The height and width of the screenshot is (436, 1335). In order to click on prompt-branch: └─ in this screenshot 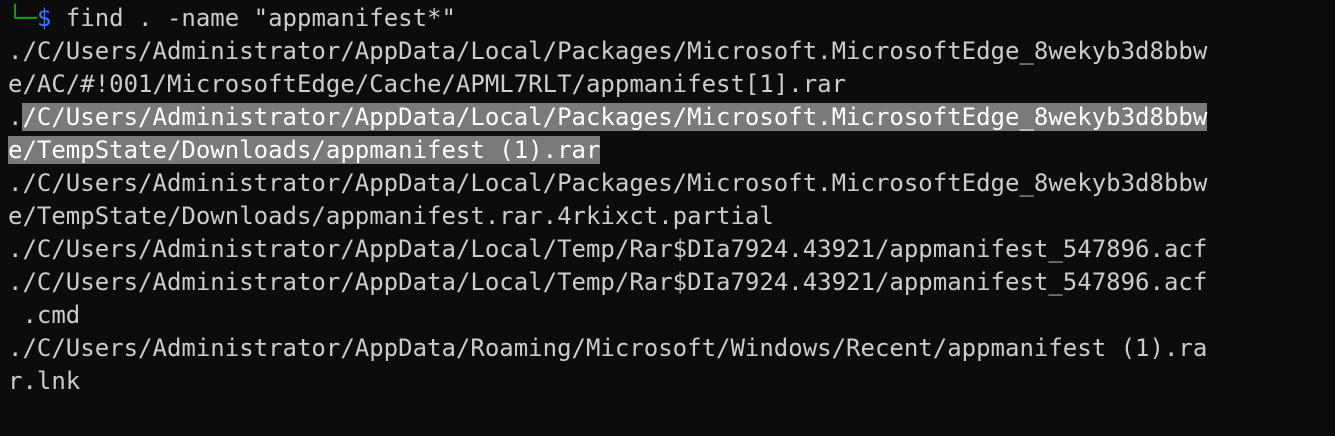, I will do `click(22, 18)`.